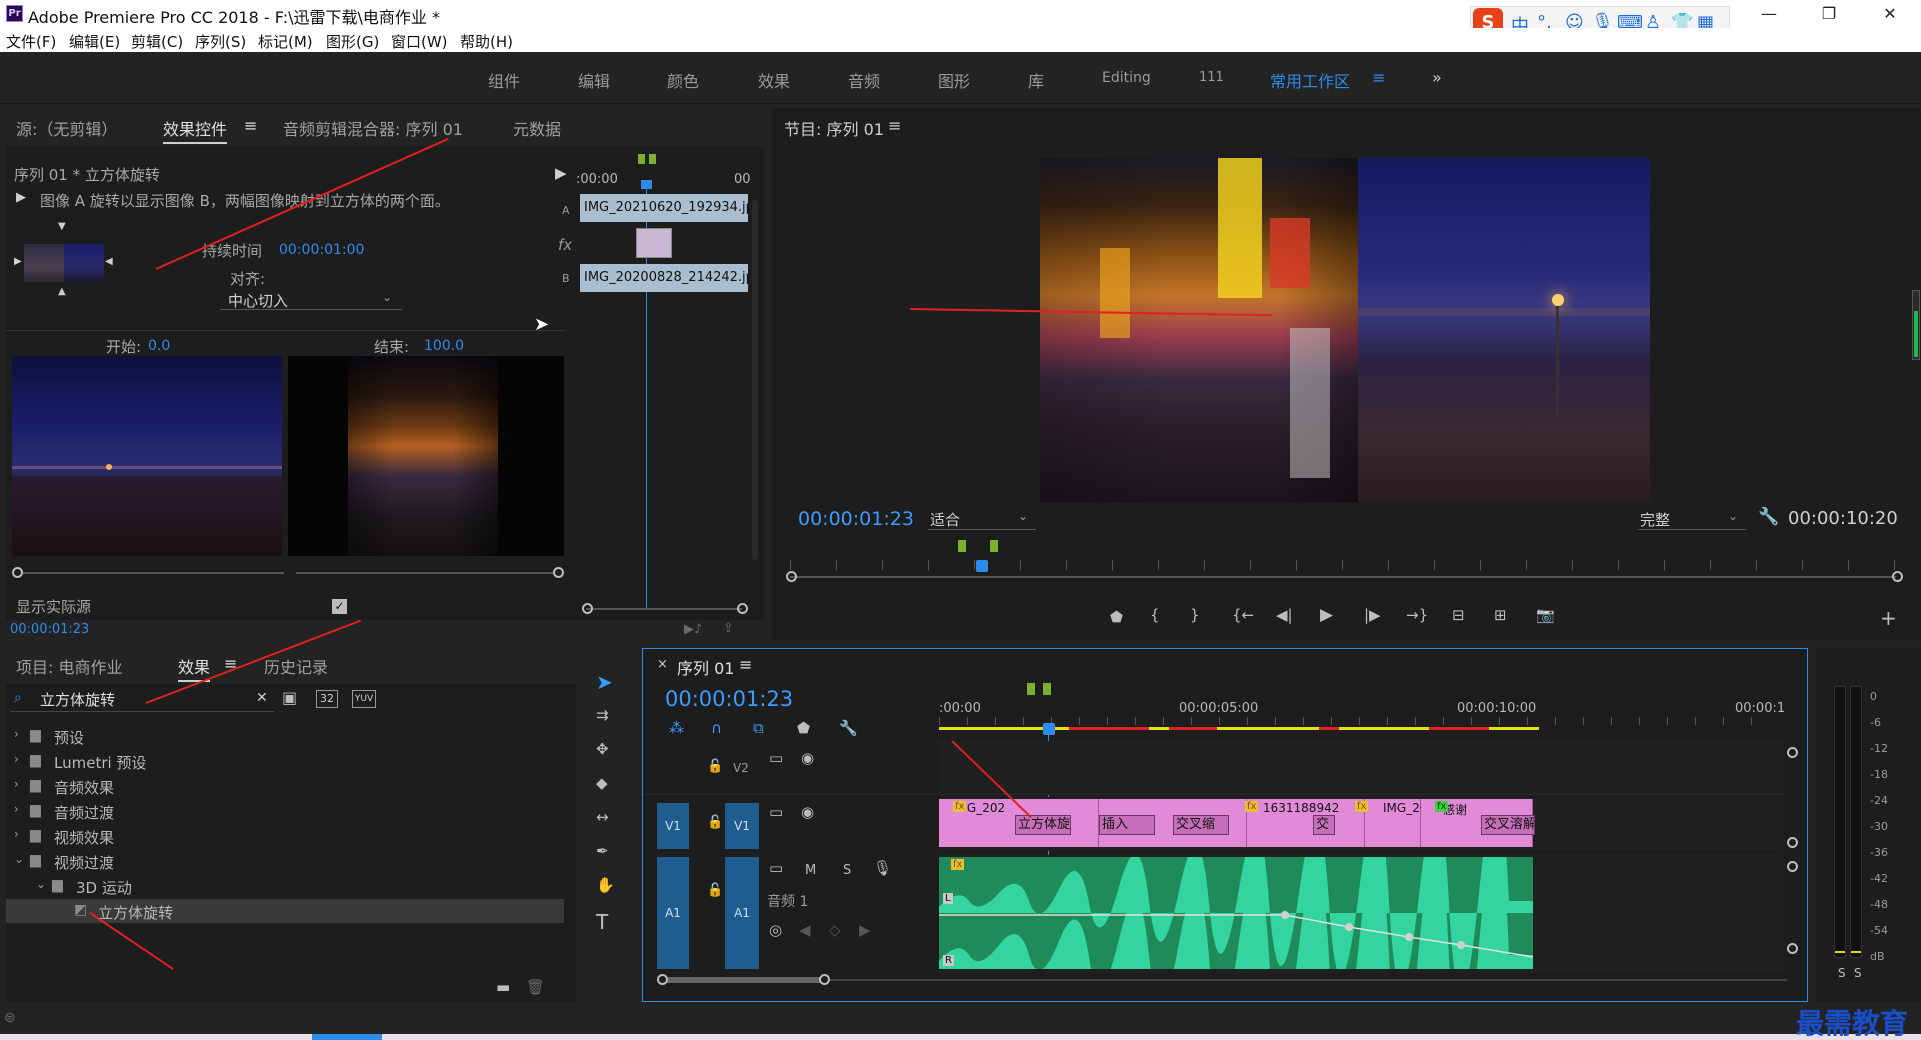 The image size is (1921, 1040). What do you see at coordinates (864, 80) in the screenshot?
I see `workspace-audio: 音频` at bounding box center [864, 80].